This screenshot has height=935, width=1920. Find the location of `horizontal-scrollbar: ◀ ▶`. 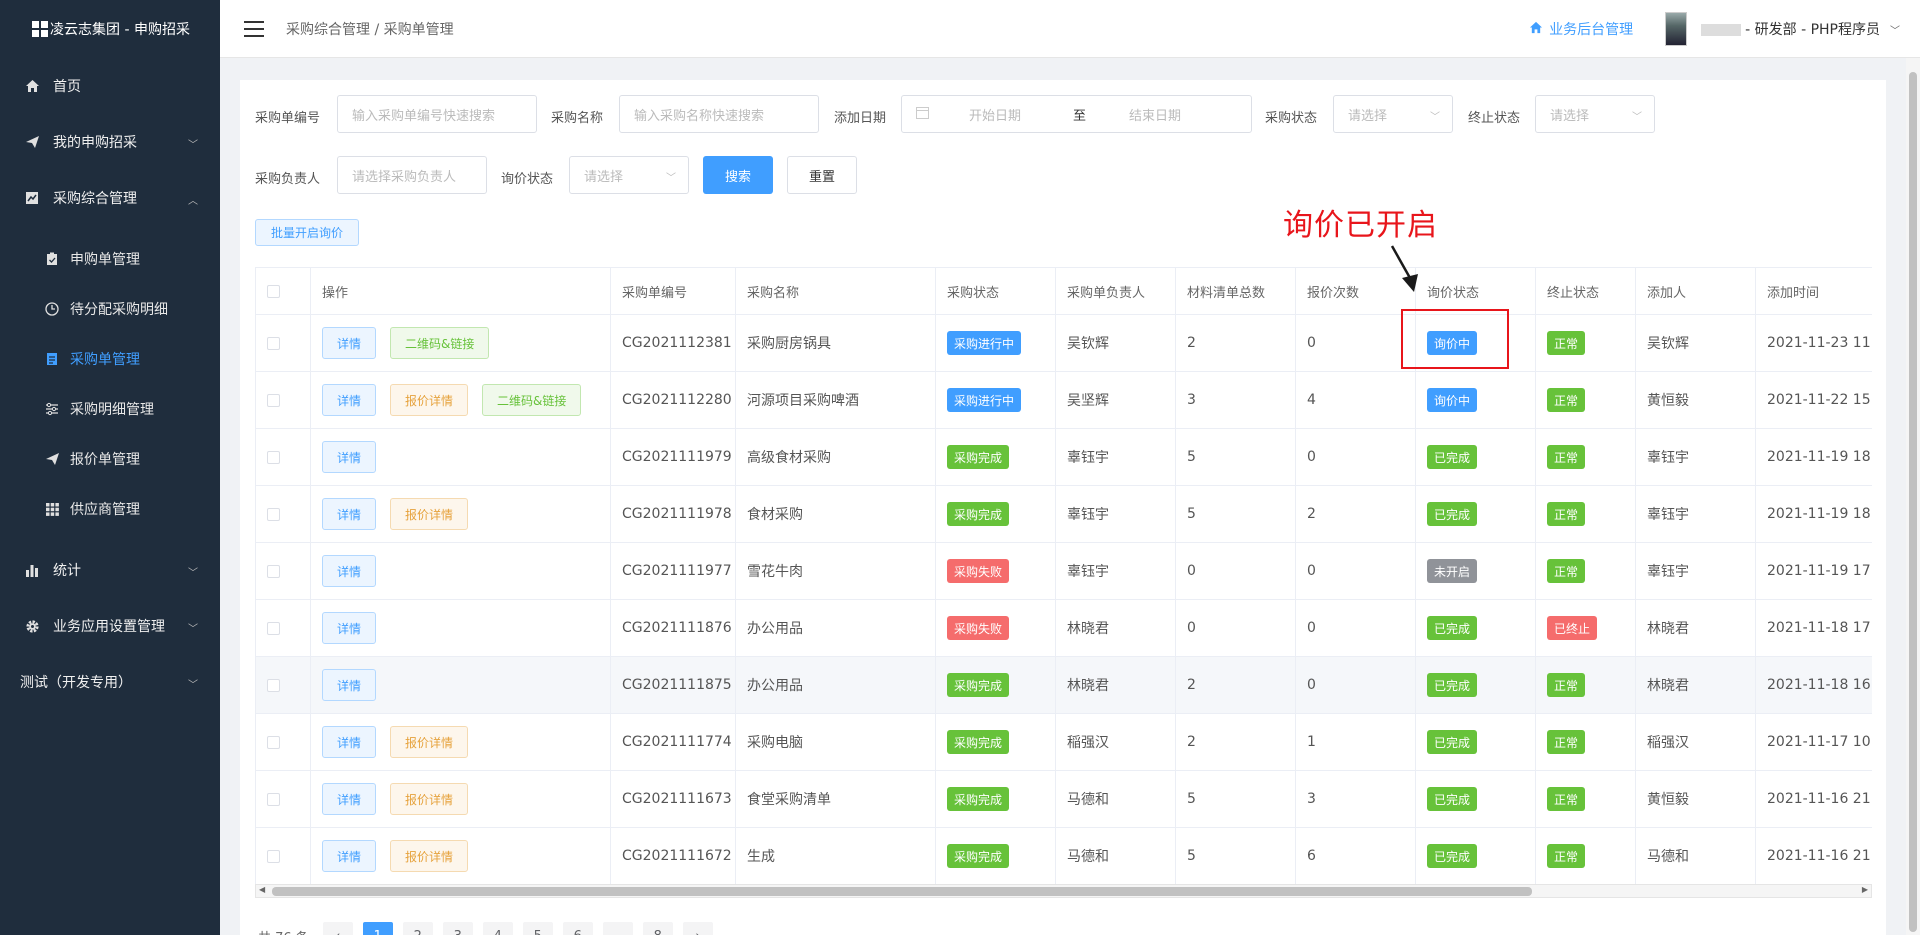

horizontal-scrollbar: ◀ ▶ is located at coordinates (1063, 891).